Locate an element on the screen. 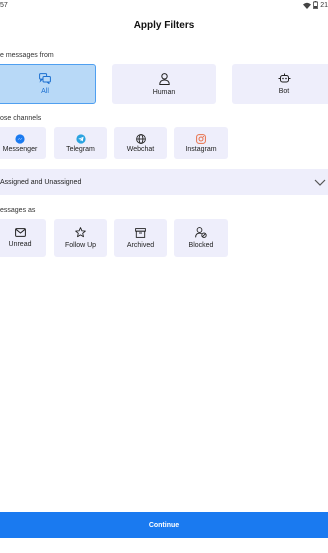 The image size is (328, 553). continue-button: Continue is located at coordinates (164, 525).